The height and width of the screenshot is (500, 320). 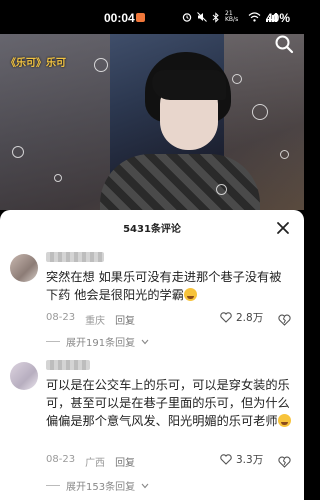 What do you see at coordinates (254, 17) in the screenshot?
I see `wifi-icon` at bounding box center [254, 17].